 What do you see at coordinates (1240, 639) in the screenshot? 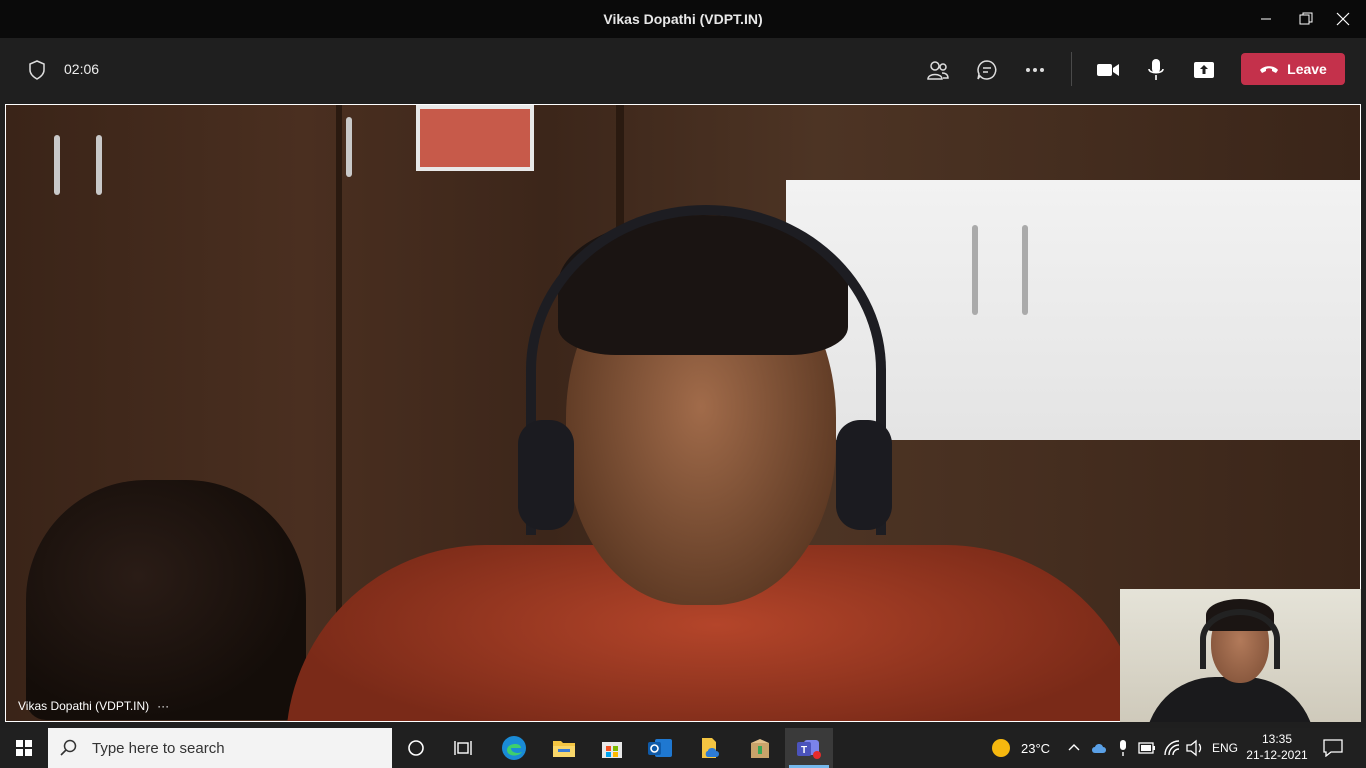
I see `self-view-headphones` at bounding box center [1240, 639].